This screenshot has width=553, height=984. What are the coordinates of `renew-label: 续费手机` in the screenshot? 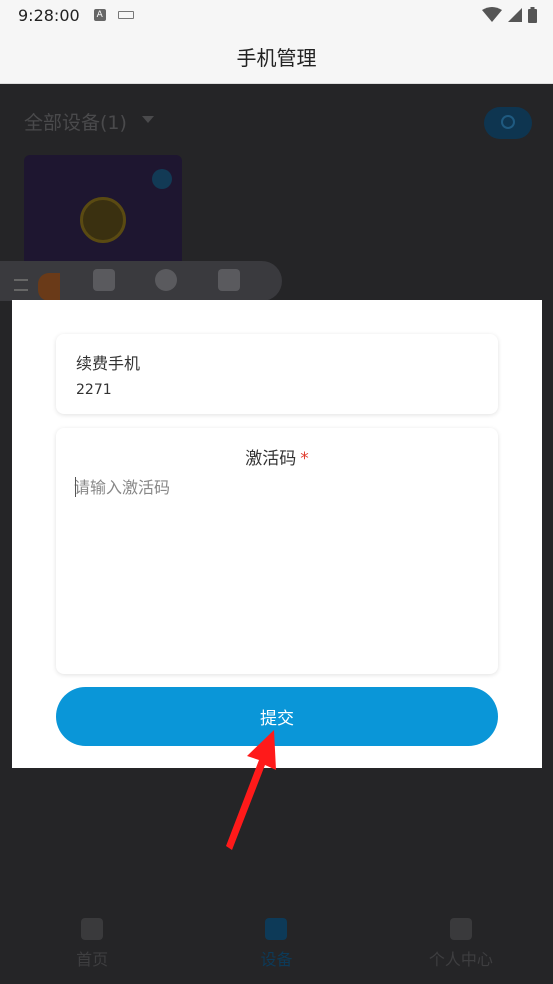 It's located at (108, 363).